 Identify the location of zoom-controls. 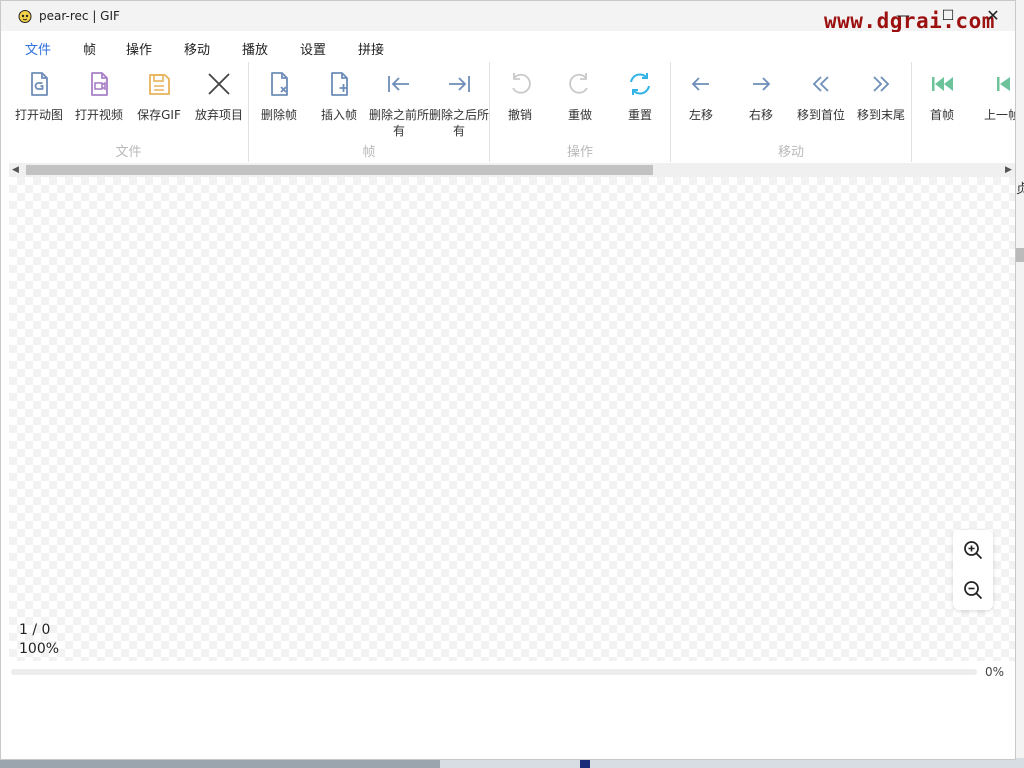
(973, 570).